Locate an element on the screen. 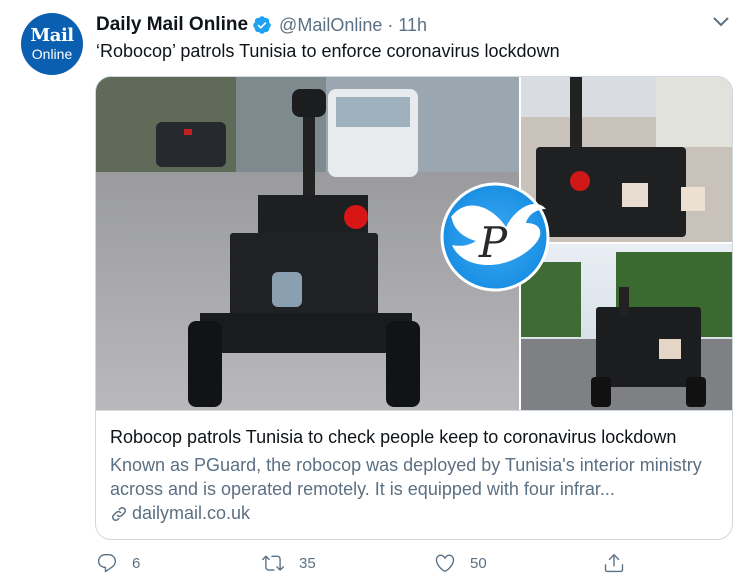  retweet-icon is located at coordinates (273, 563).